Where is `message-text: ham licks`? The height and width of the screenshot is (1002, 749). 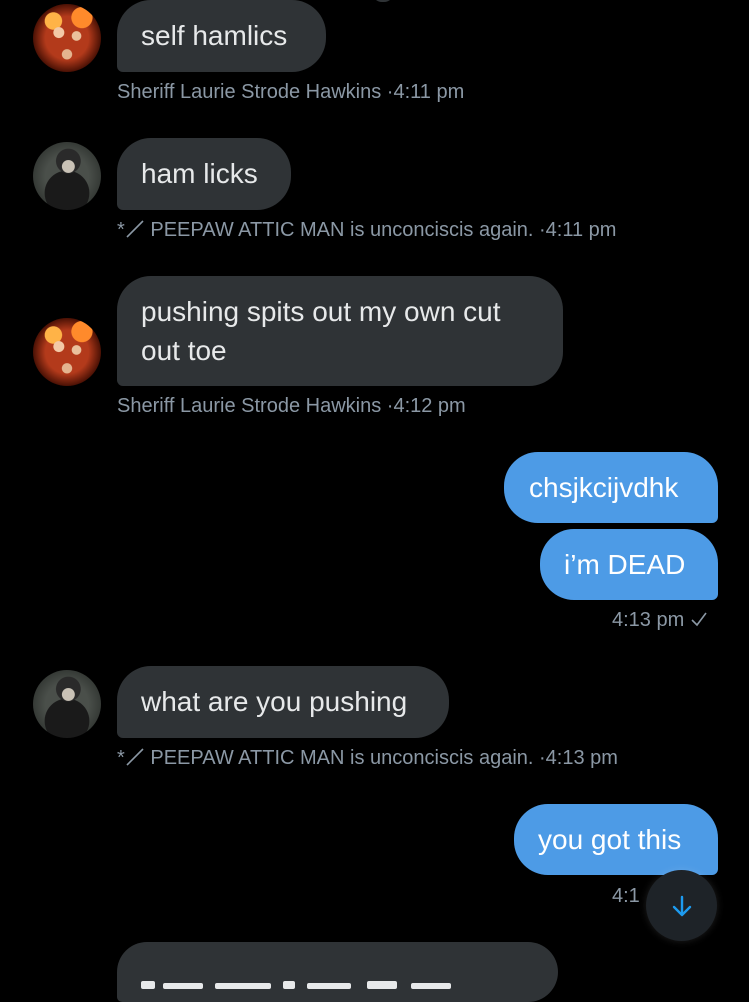
message-text: ham licks is located at coordinates (199, 173).